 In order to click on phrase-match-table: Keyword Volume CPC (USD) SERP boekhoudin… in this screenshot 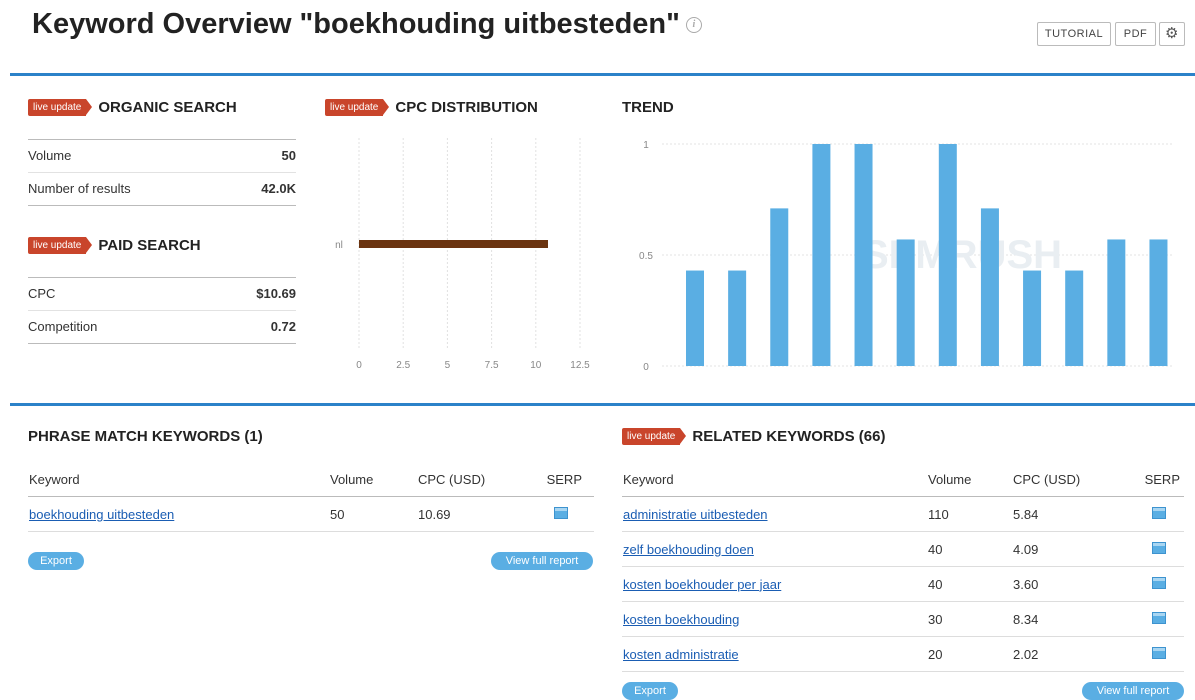, I will do `click(311, 497)`.